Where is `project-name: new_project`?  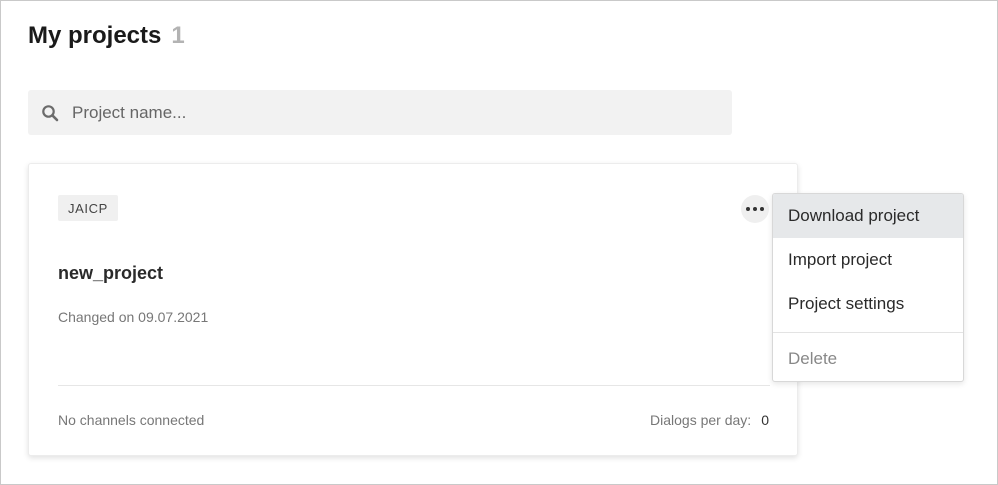
project-name: new_project is located at coordinates (110, 273).